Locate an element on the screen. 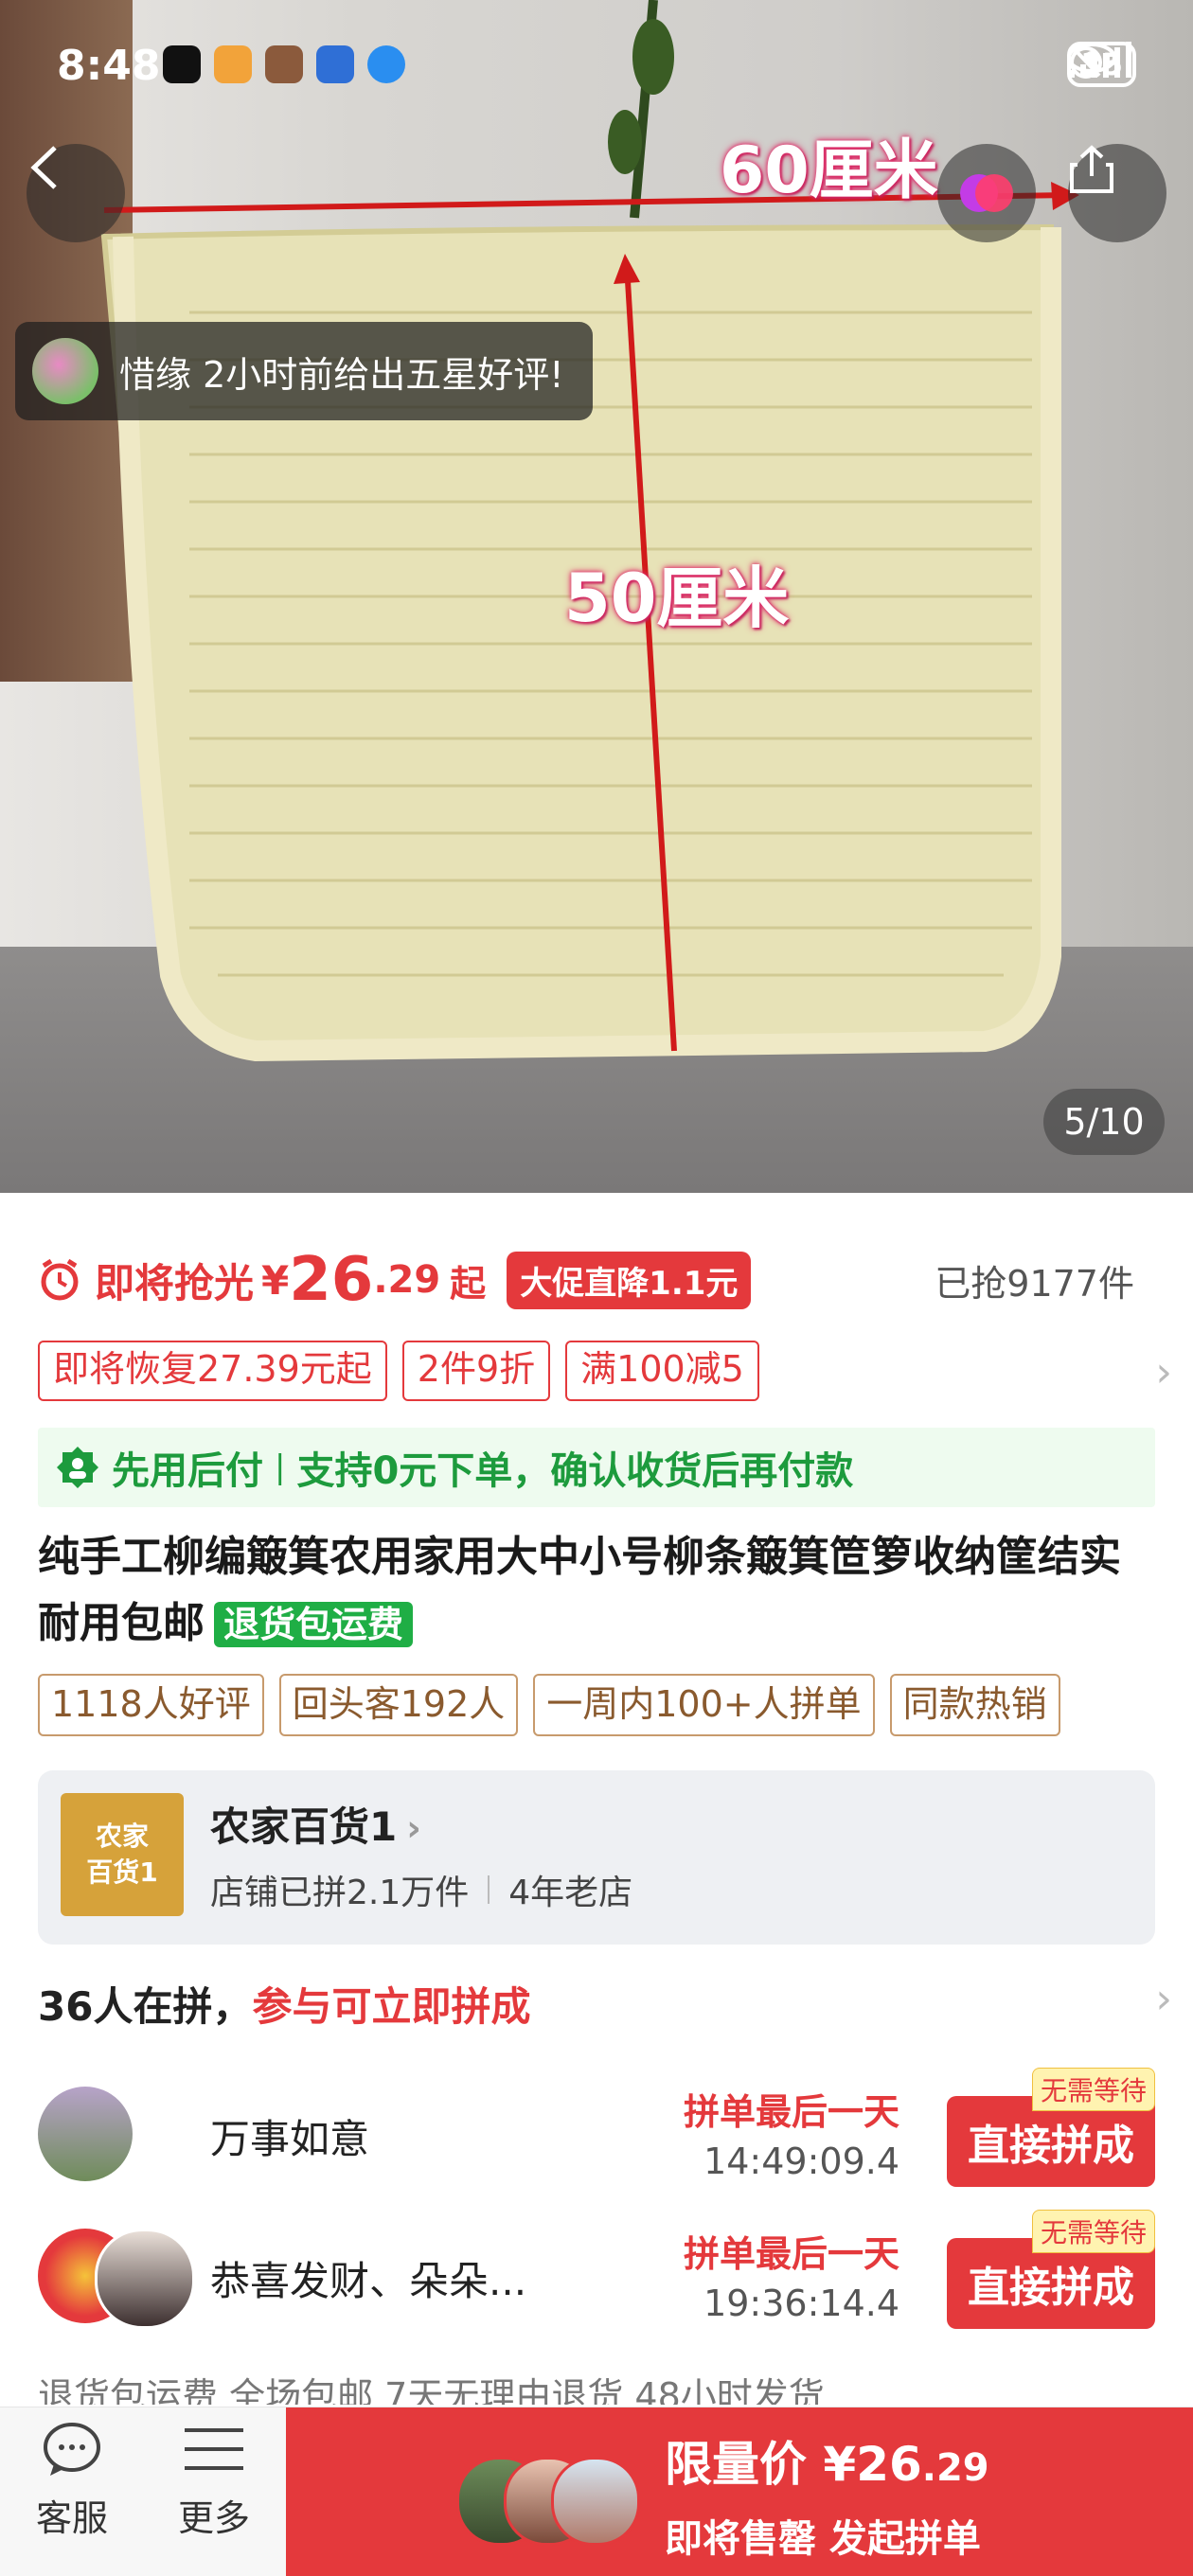  status-app-icons is located at coordinates (284, 64).